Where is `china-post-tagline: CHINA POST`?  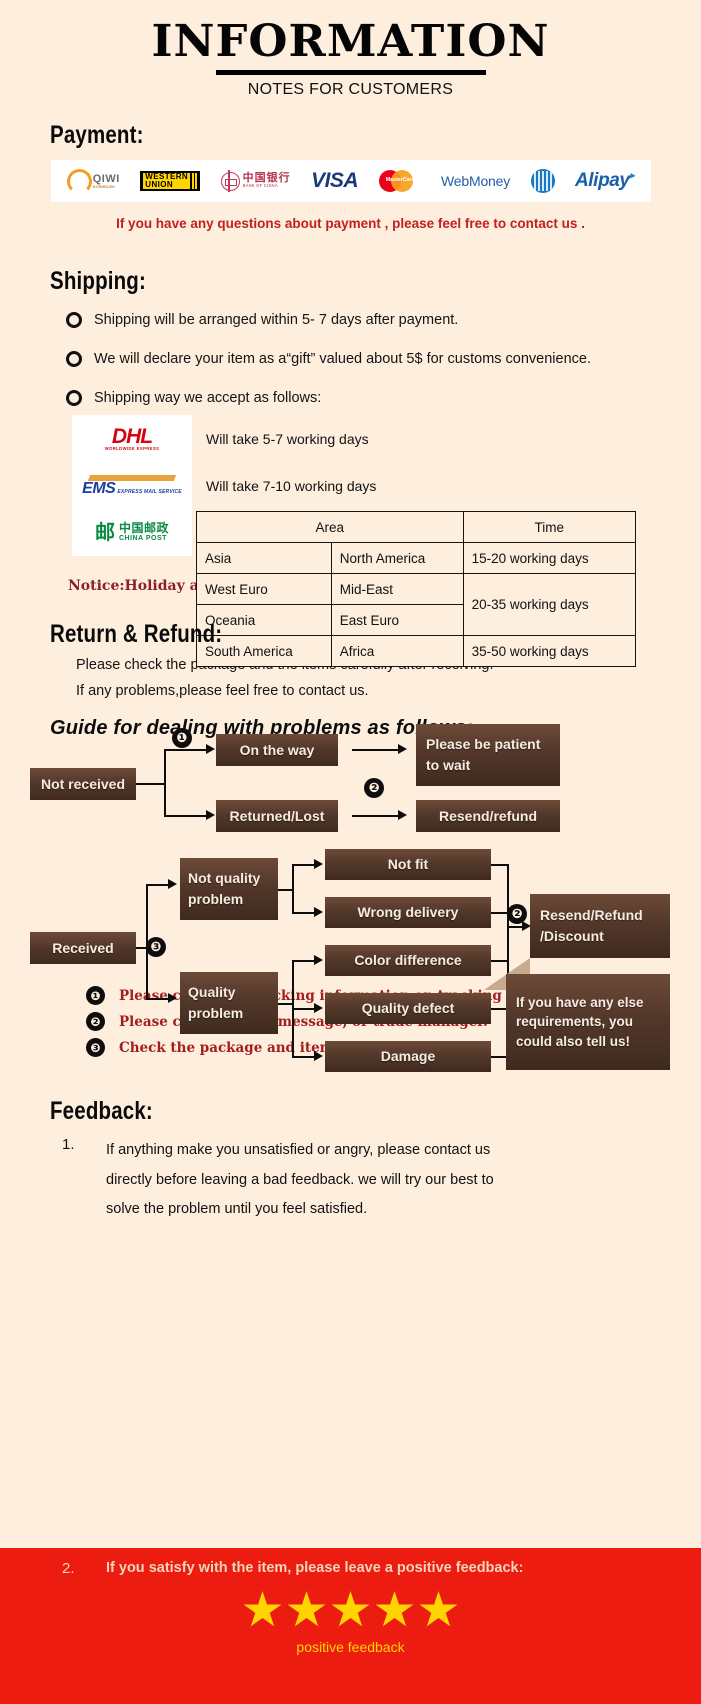 china-post-tagline: CHINA POST is located at coordinates (142, 539).